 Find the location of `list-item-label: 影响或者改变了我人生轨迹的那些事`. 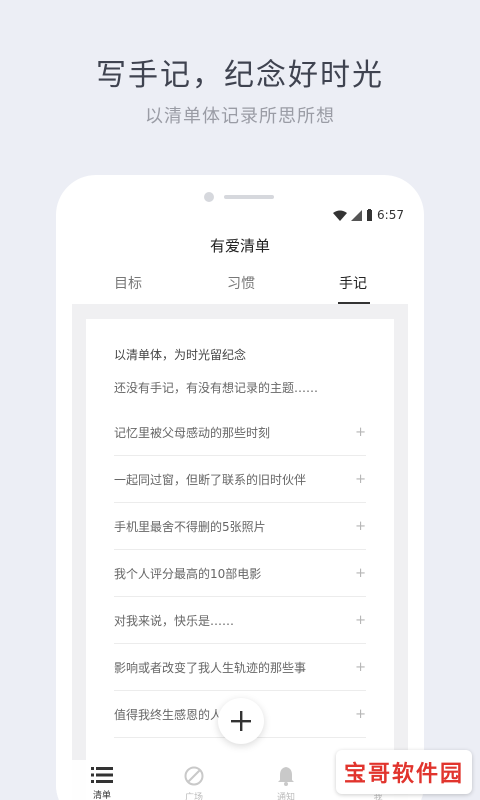

list-item-label: 影响或者改变了我人生轨迹的那些事 is located at coordinates (210, 667).